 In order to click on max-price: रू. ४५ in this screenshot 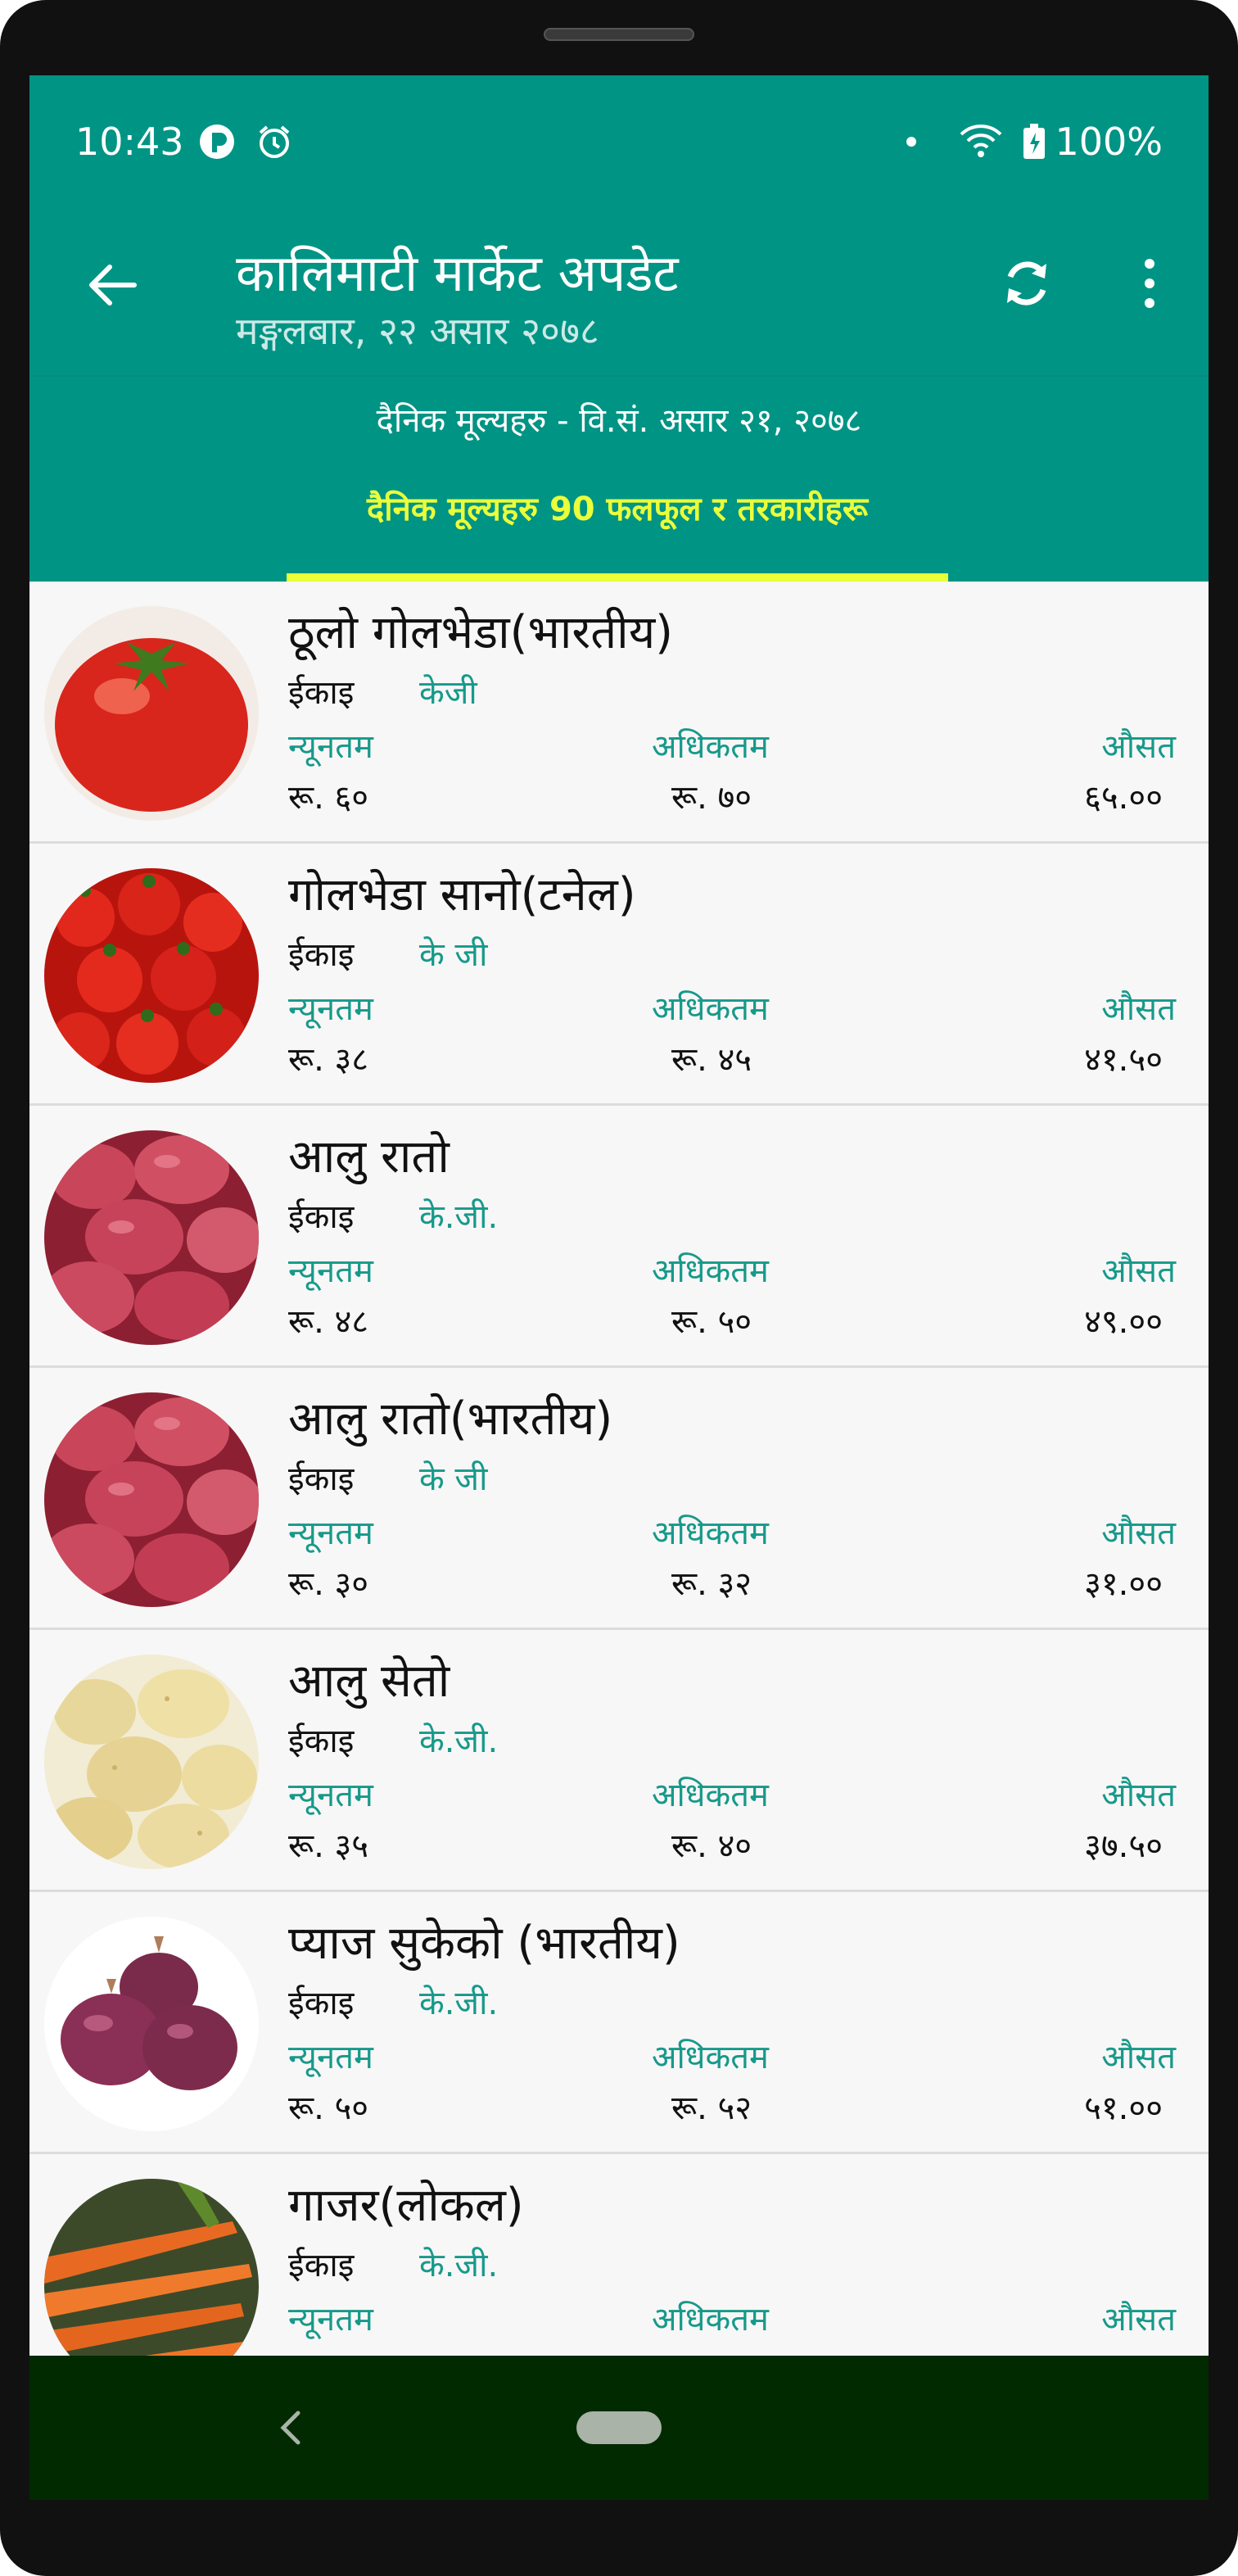, I will do `click(712, 1060)`.